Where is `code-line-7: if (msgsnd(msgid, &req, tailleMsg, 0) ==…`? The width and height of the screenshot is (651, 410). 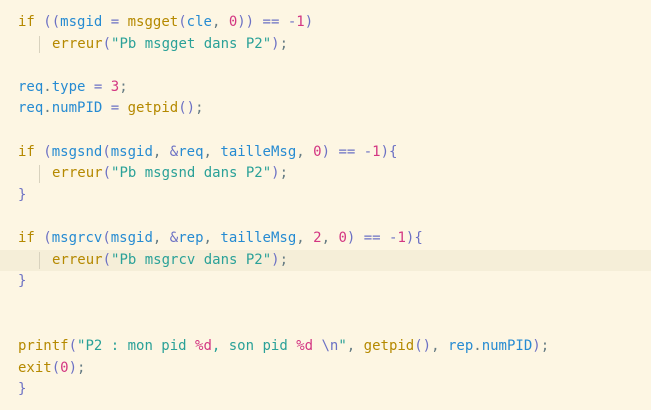
code-line-7: if (msgsnd(msgid, &req, tailleMsg, 0) ==… is located at coordinates (334, 153).